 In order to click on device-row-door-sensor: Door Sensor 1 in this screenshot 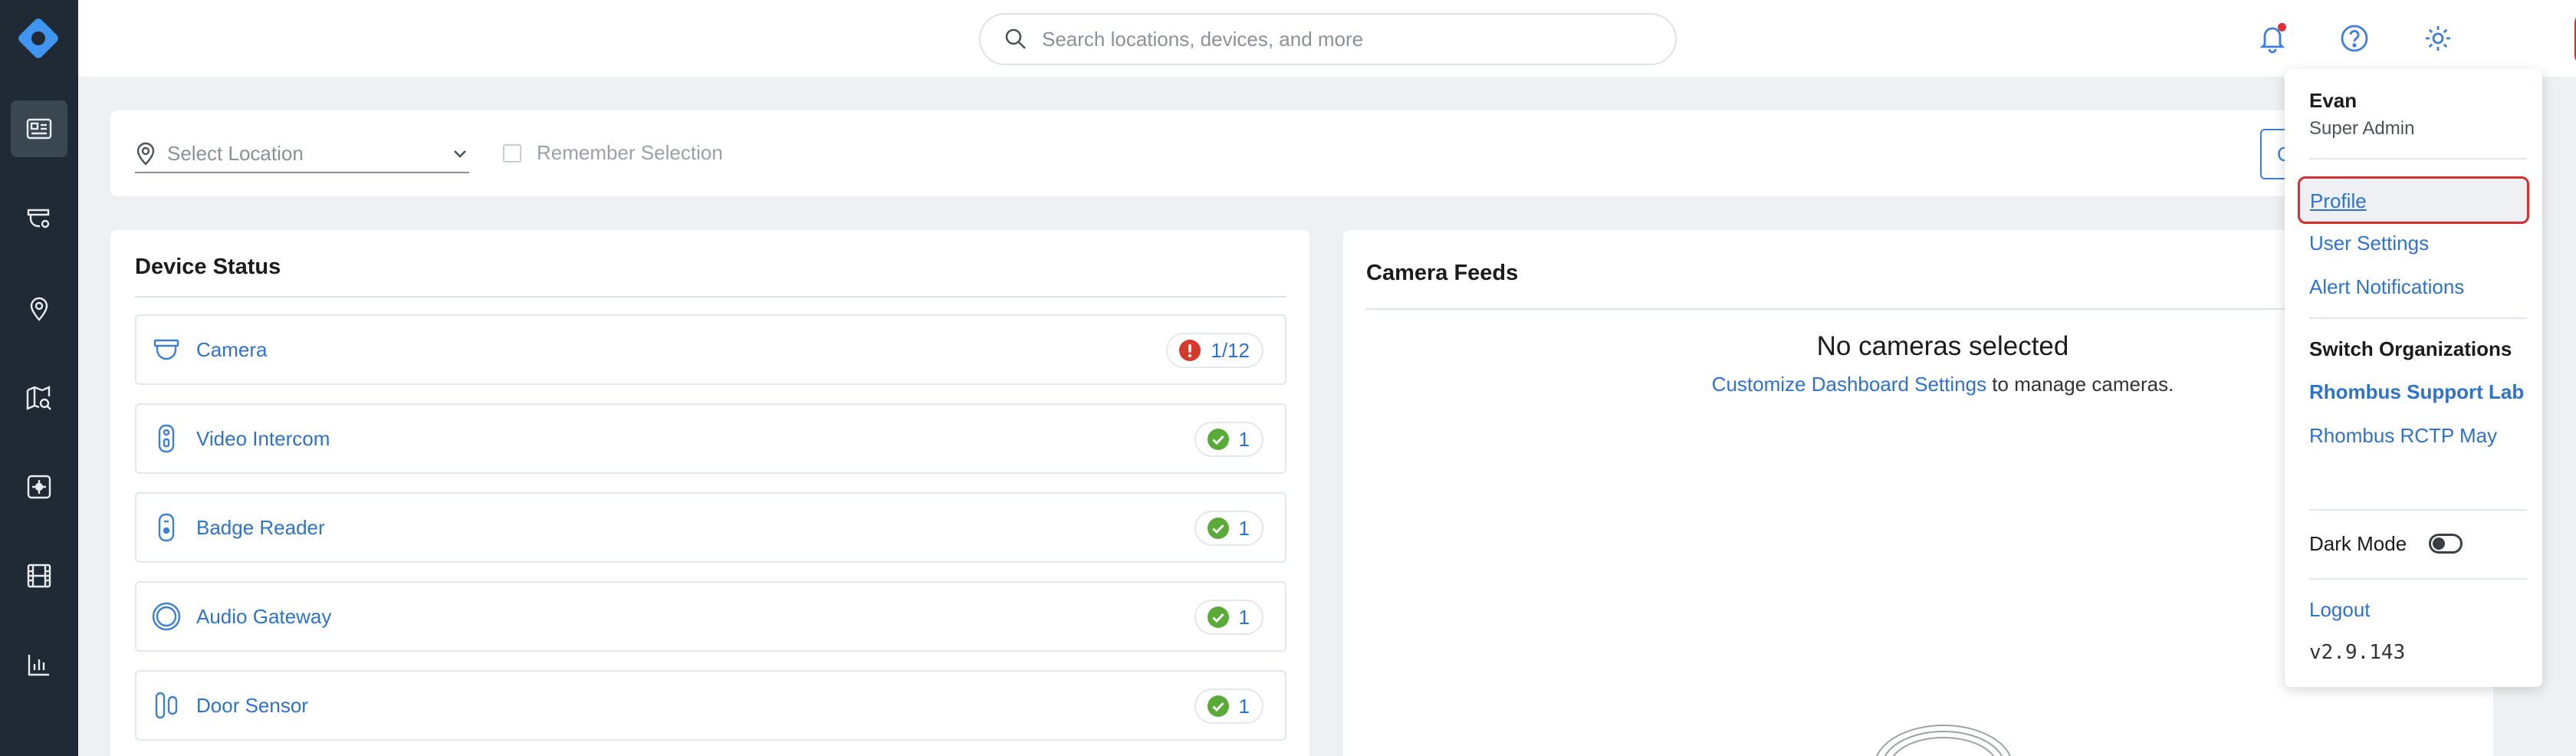, I will do `click(711, 705)`.